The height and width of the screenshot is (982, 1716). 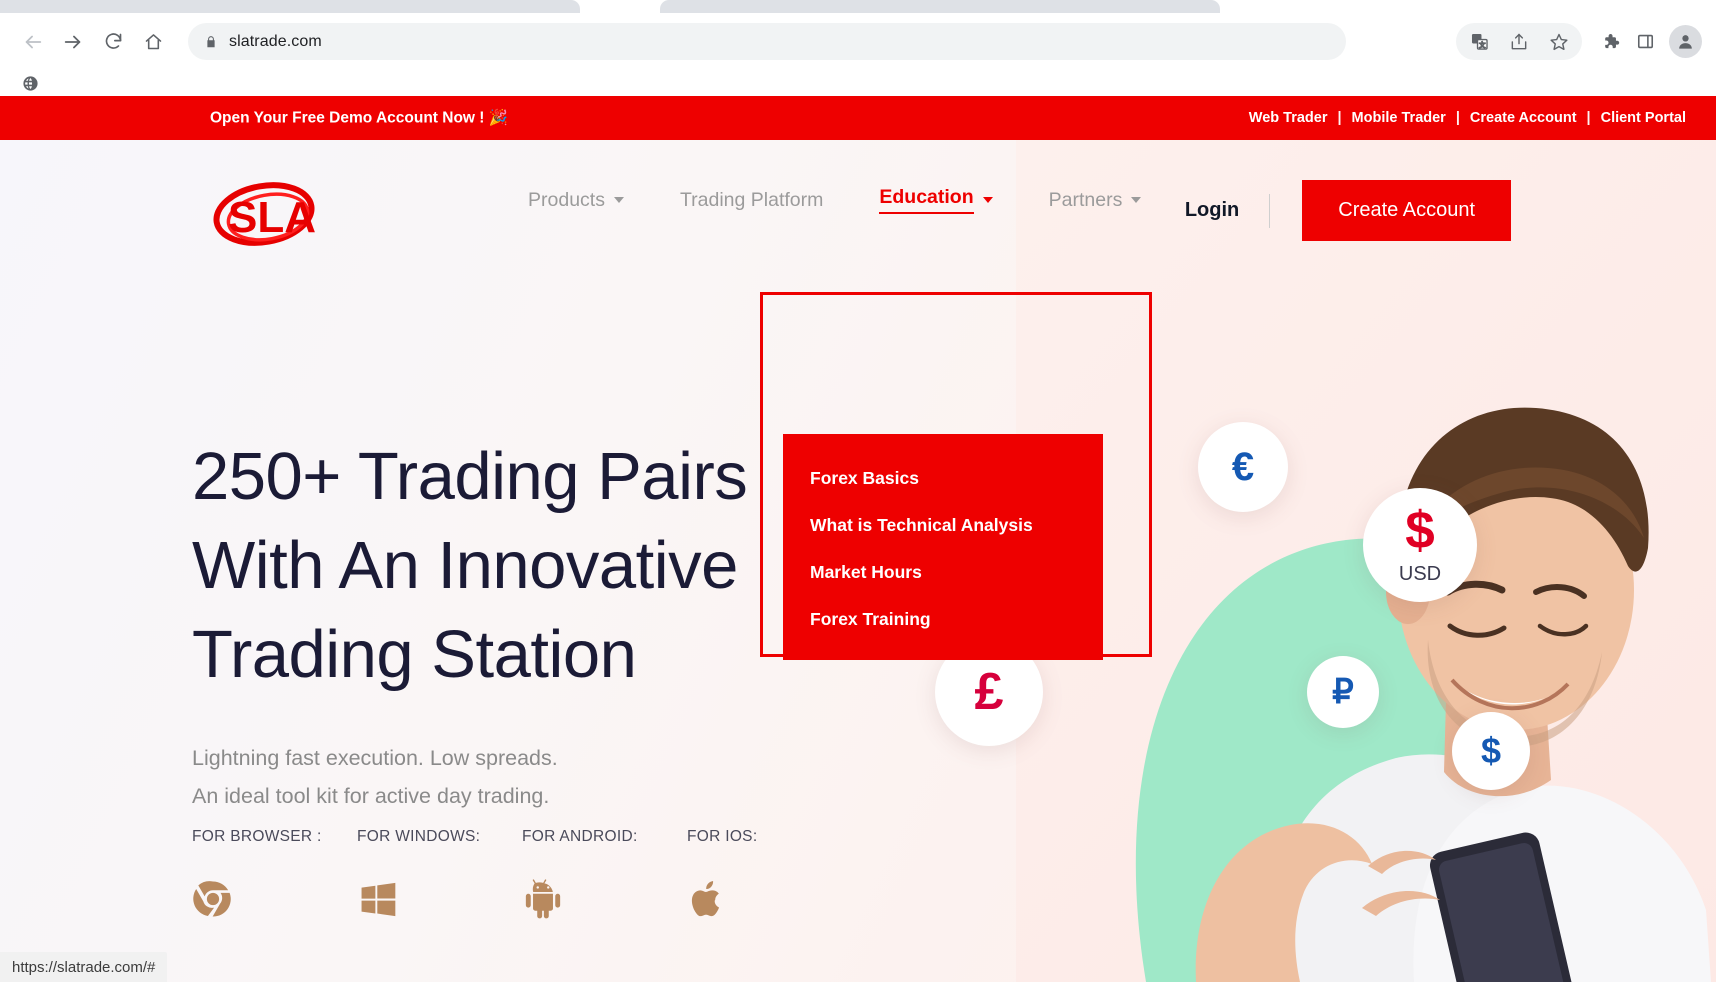 I want to click on hero-headline-line-1: 250+ Trading Pairs, so click(x=470, y=476).